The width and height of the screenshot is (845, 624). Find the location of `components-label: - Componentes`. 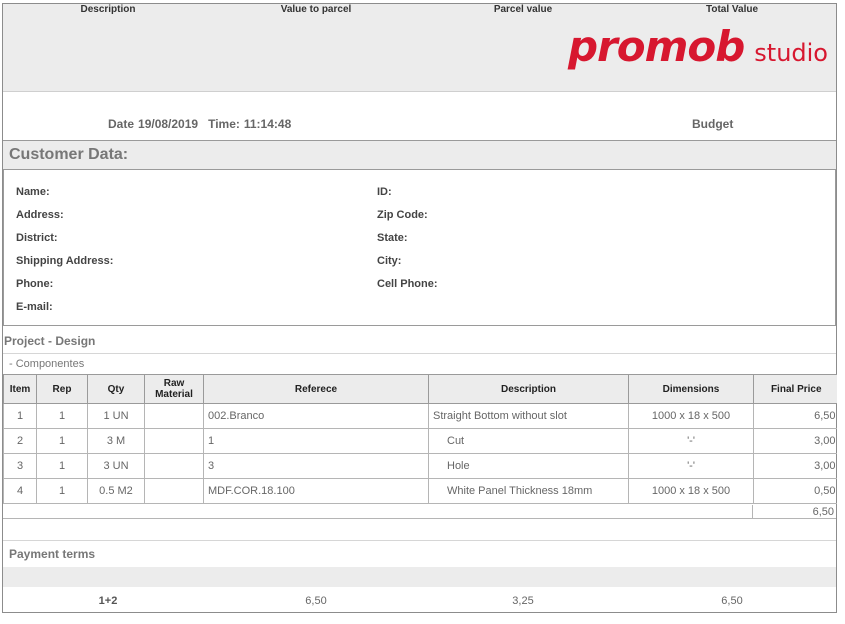

components-label: - Componentes is located at coordinates (47, 364).